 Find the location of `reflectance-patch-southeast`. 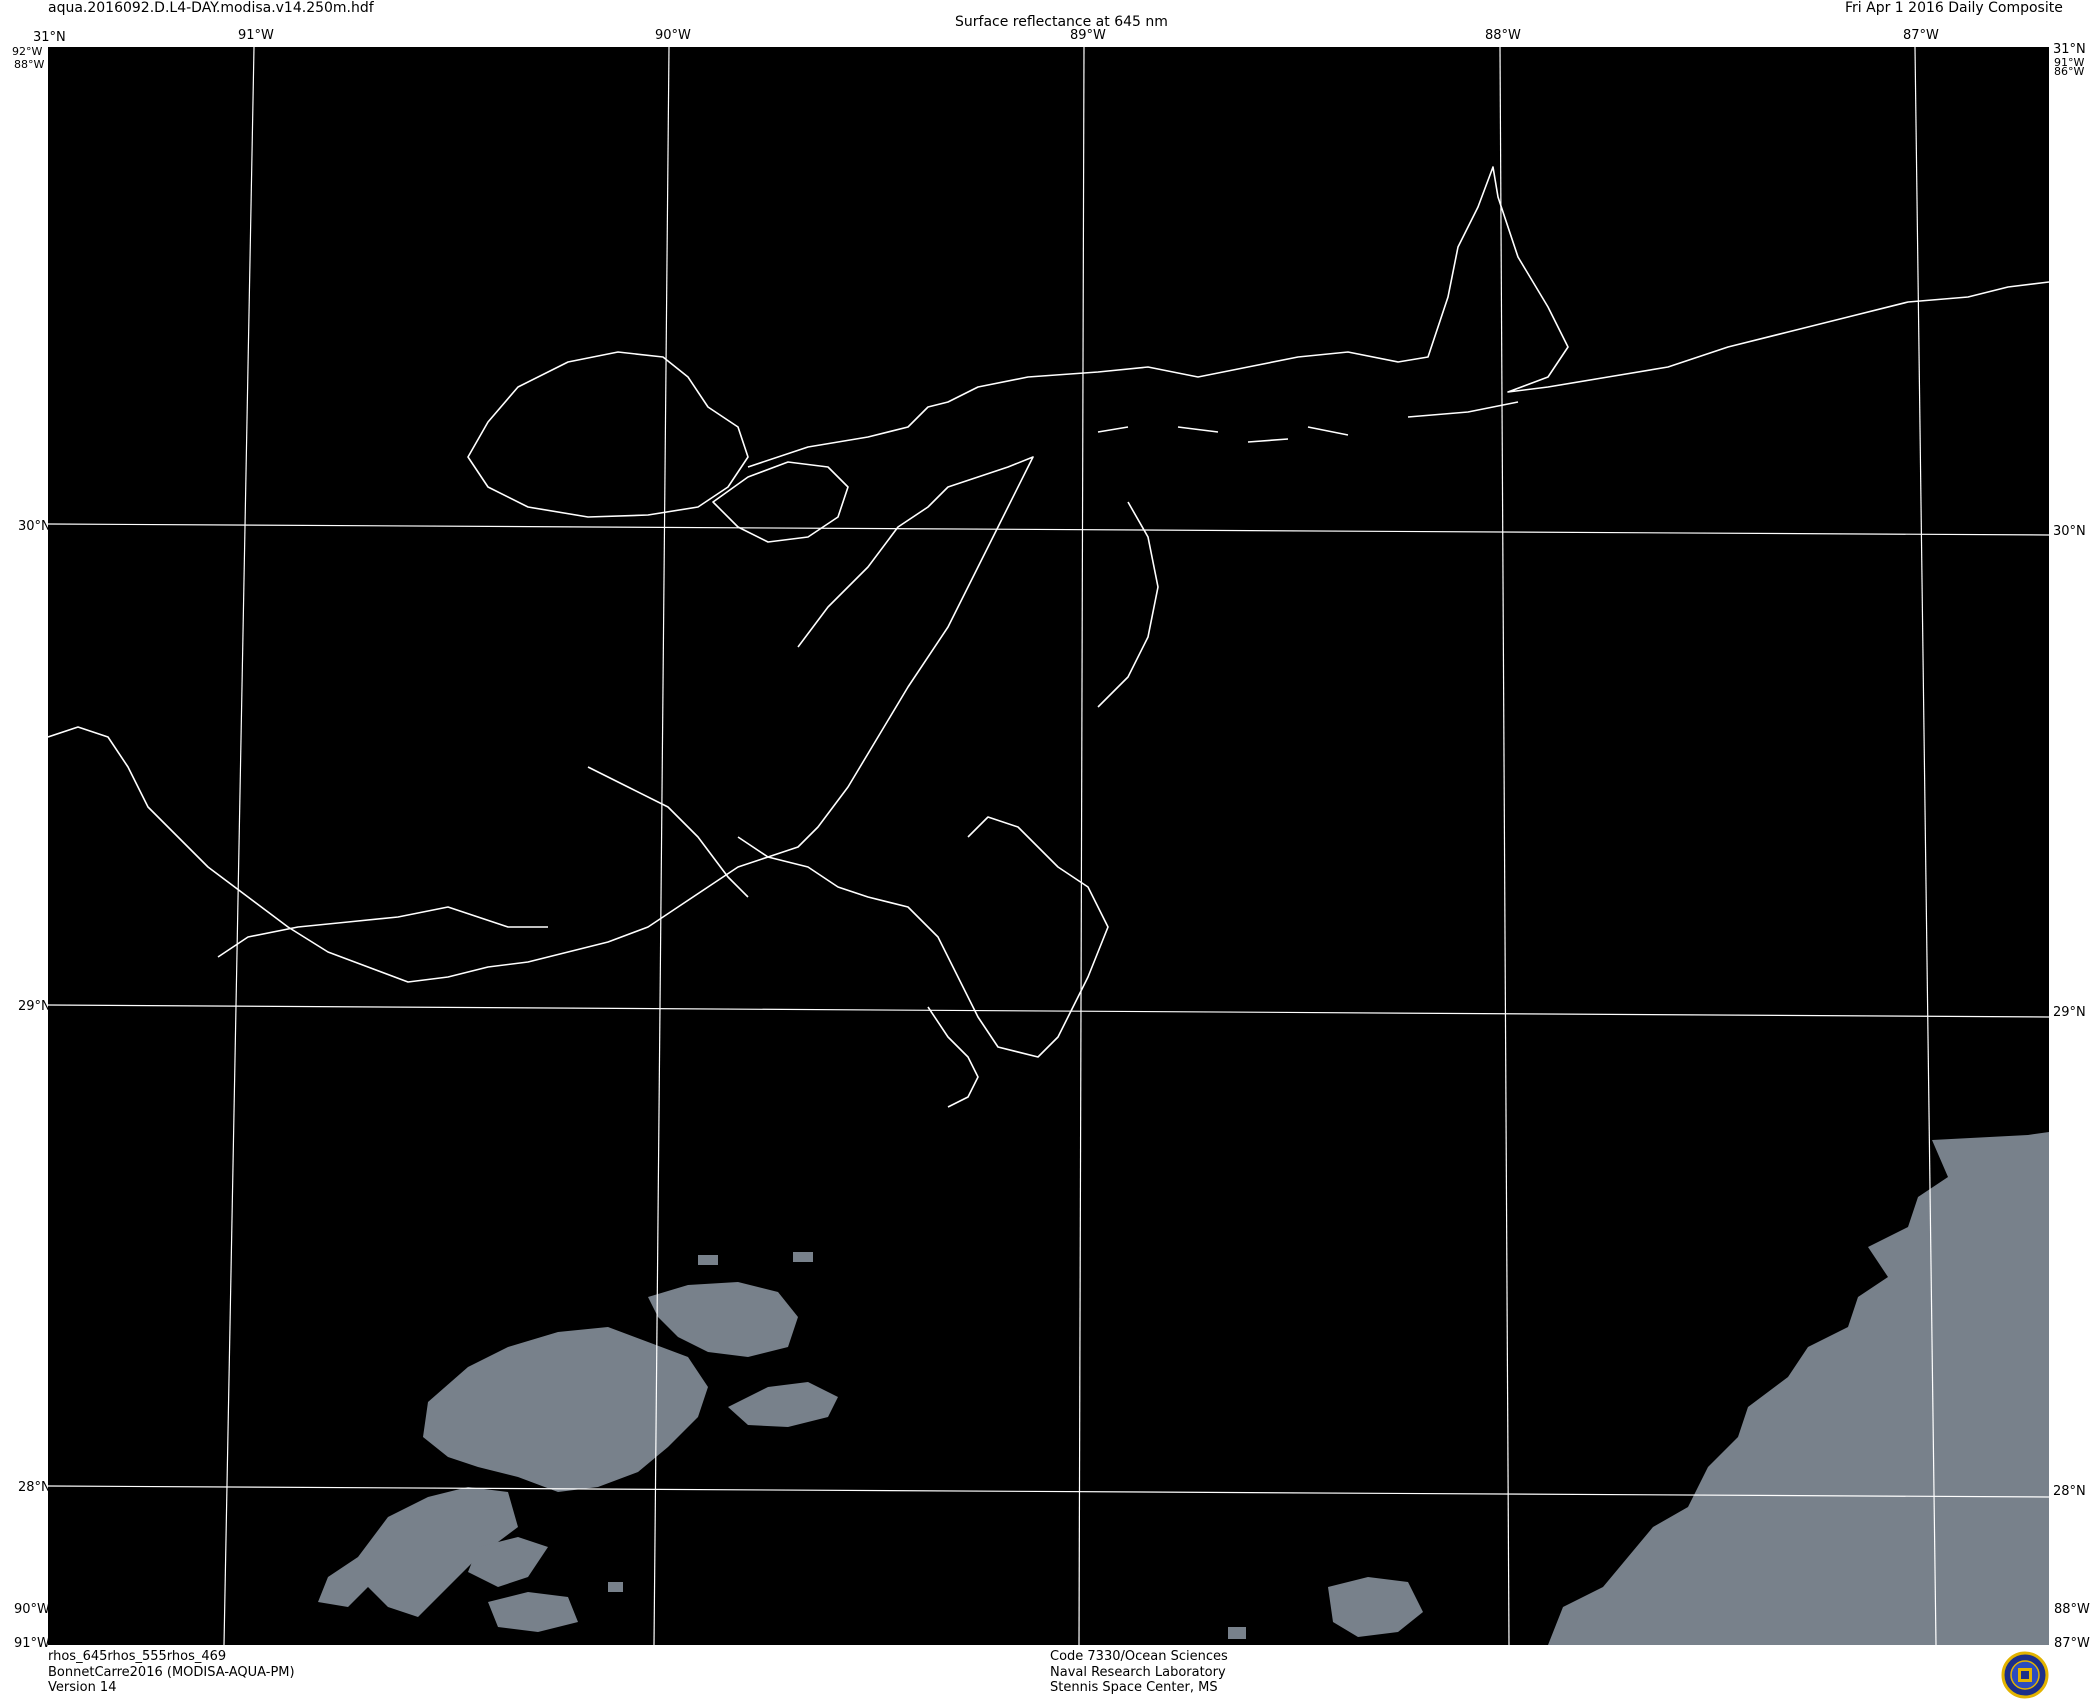

reflectance-patch-southeast is located at coordinates (1798, 1388).